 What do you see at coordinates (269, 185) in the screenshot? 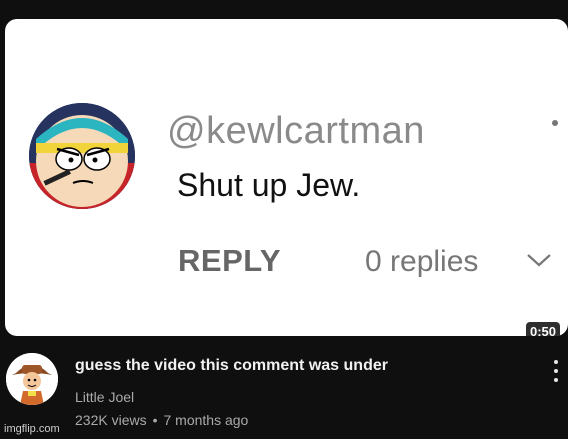
I see `comment-text: Shut up Jew.` at bounding box center [269, 185].